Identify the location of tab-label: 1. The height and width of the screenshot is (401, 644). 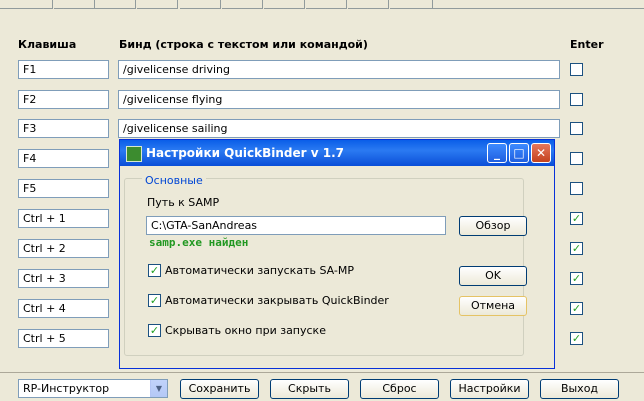
(9, 1).